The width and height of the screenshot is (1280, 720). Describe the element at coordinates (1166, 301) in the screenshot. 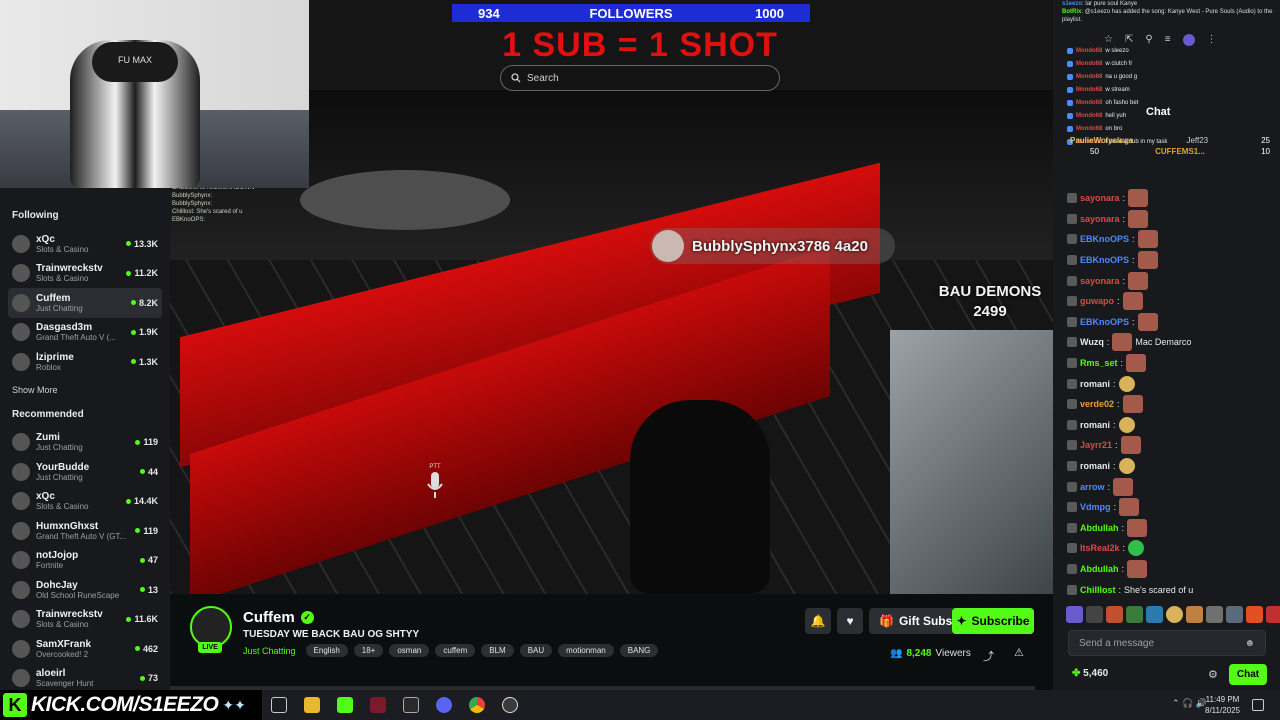

I see `chat-message: guwapo:` at that location.